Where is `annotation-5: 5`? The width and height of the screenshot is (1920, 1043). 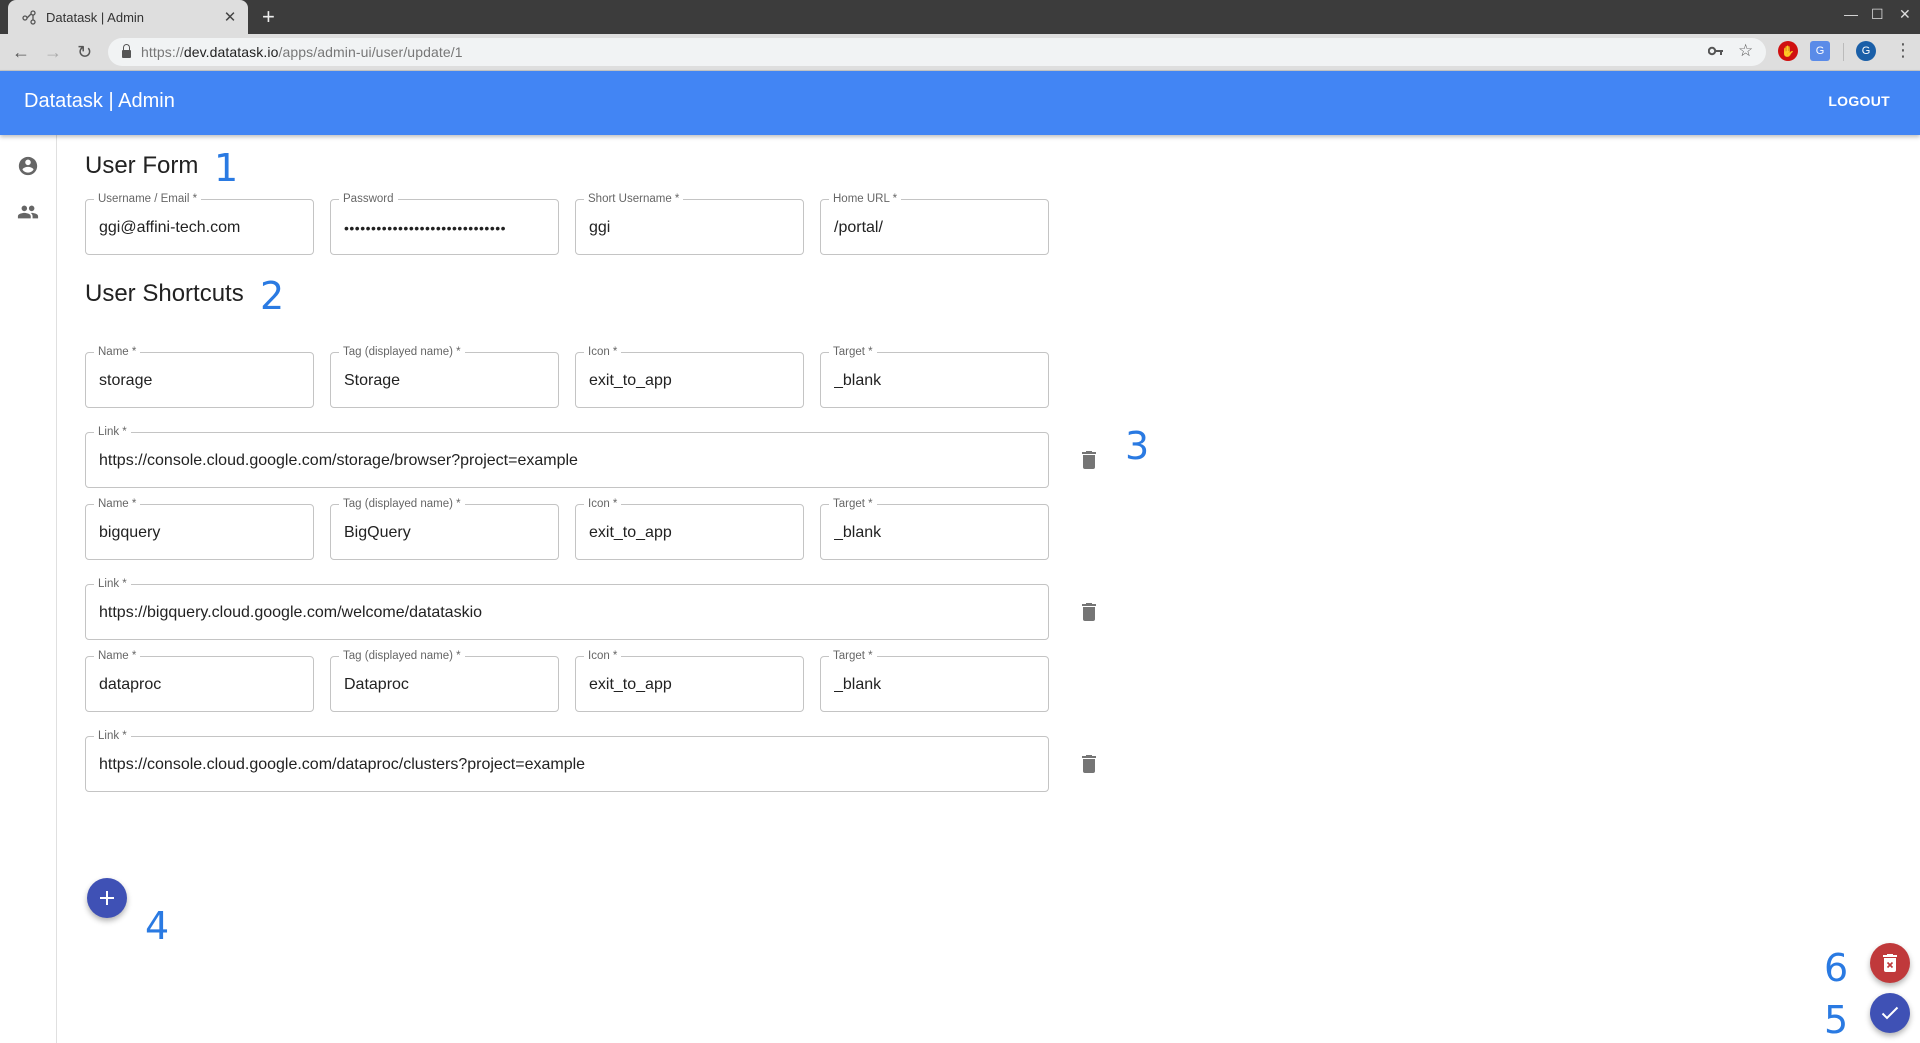
annotation-5: 5 is located at coordinates (1836, 1020).